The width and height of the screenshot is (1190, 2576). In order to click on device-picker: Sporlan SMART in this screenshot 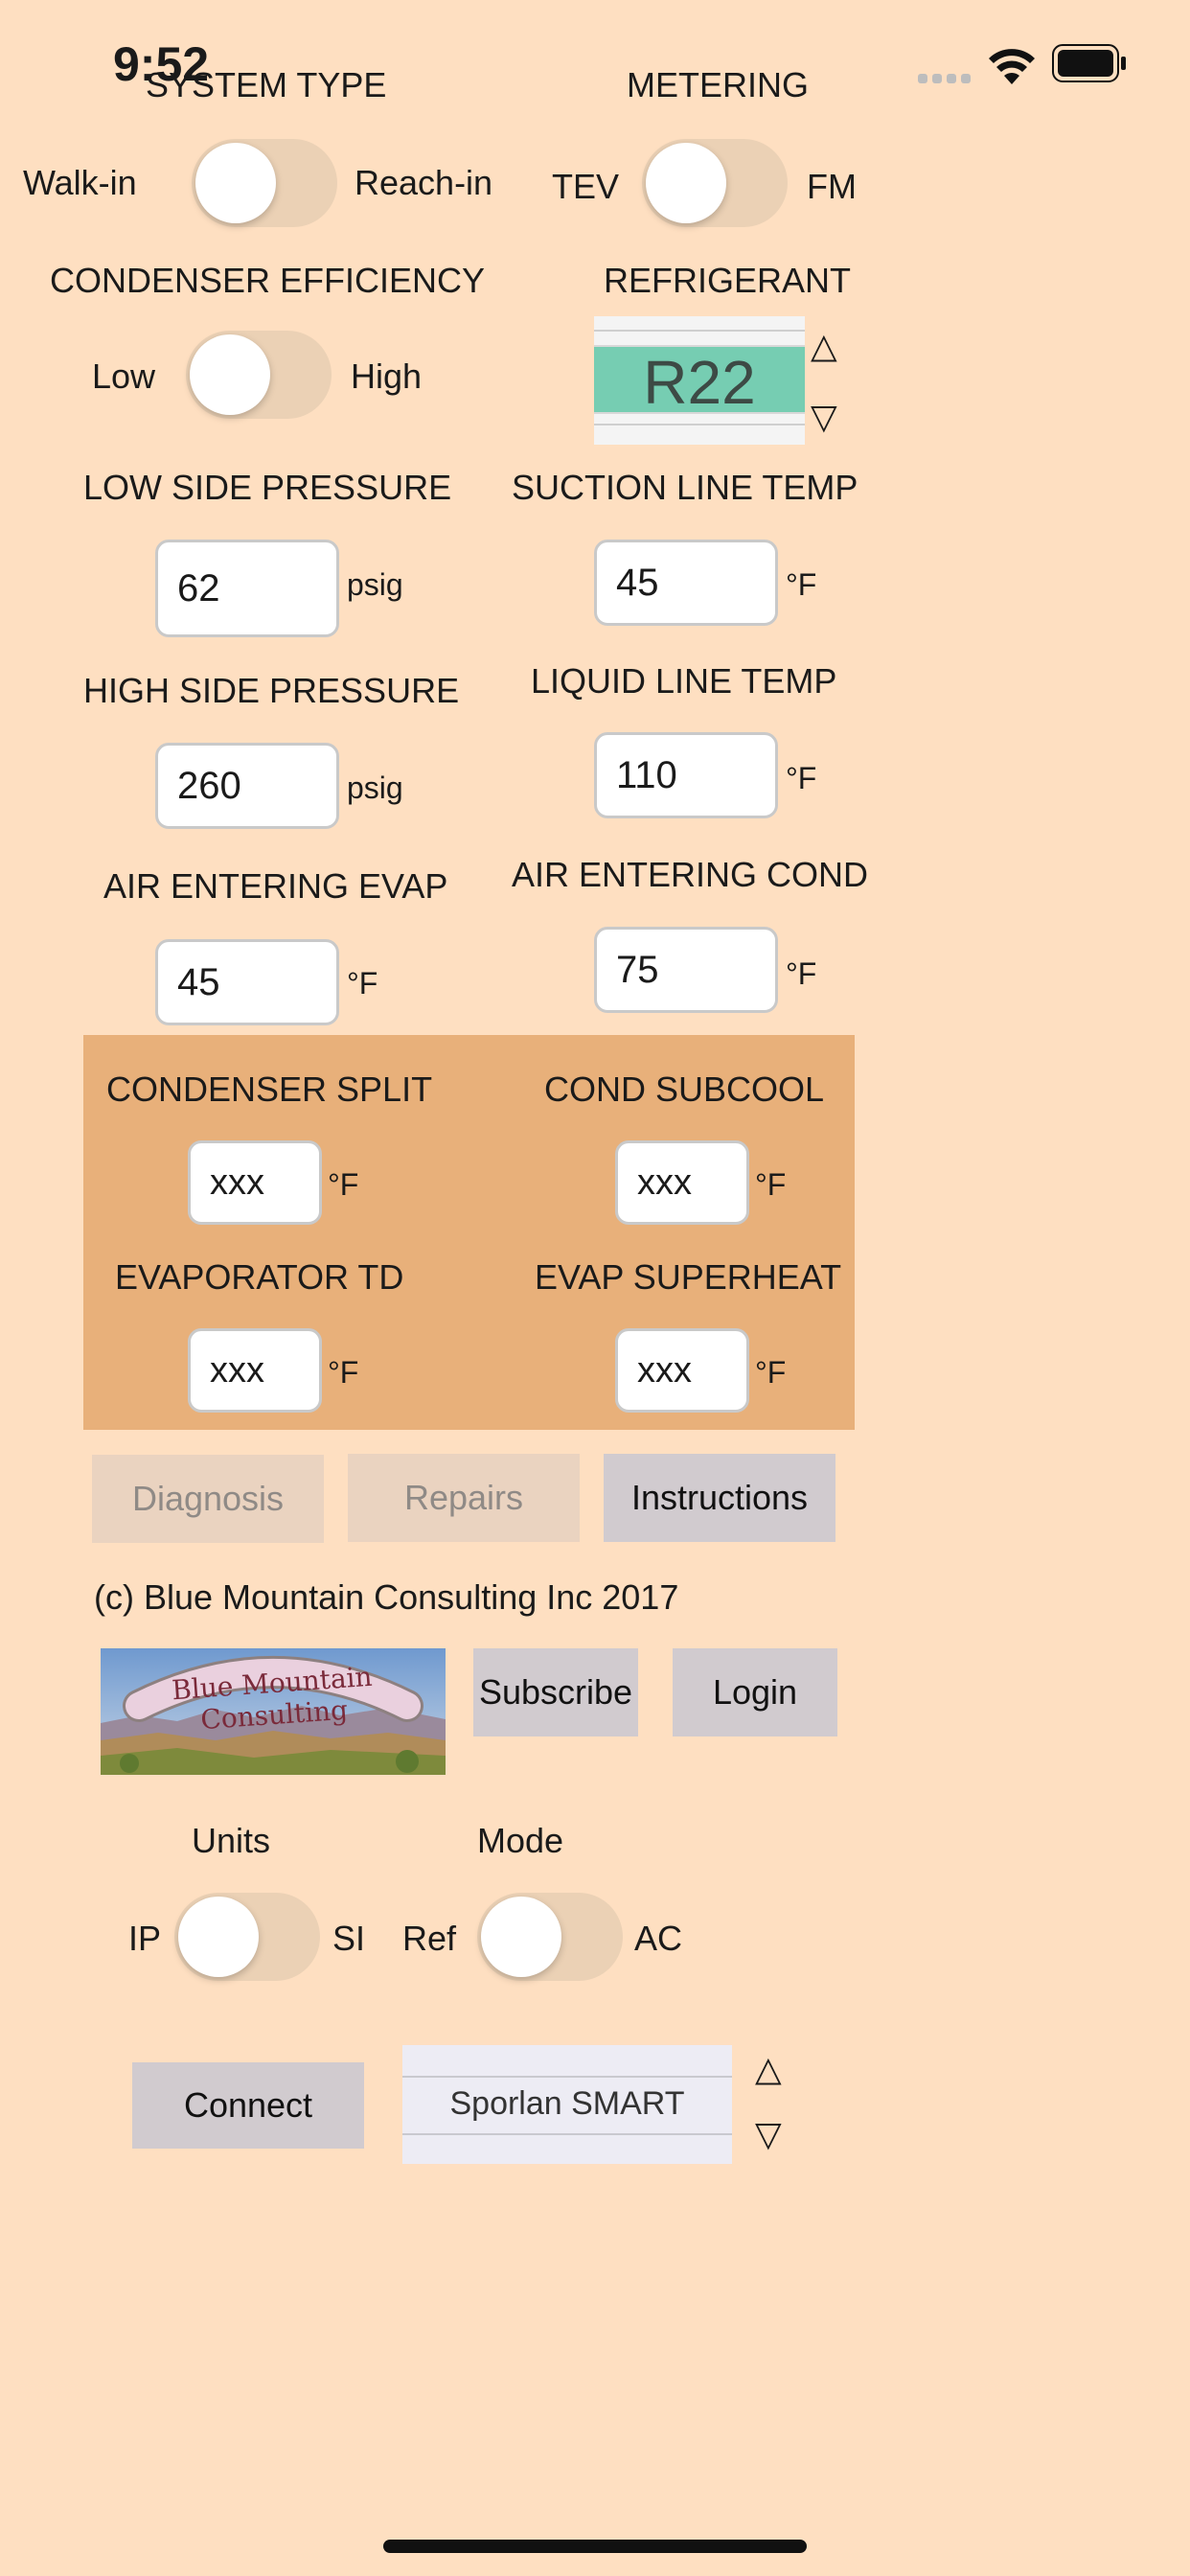, I will do `click(567, 2104)`.